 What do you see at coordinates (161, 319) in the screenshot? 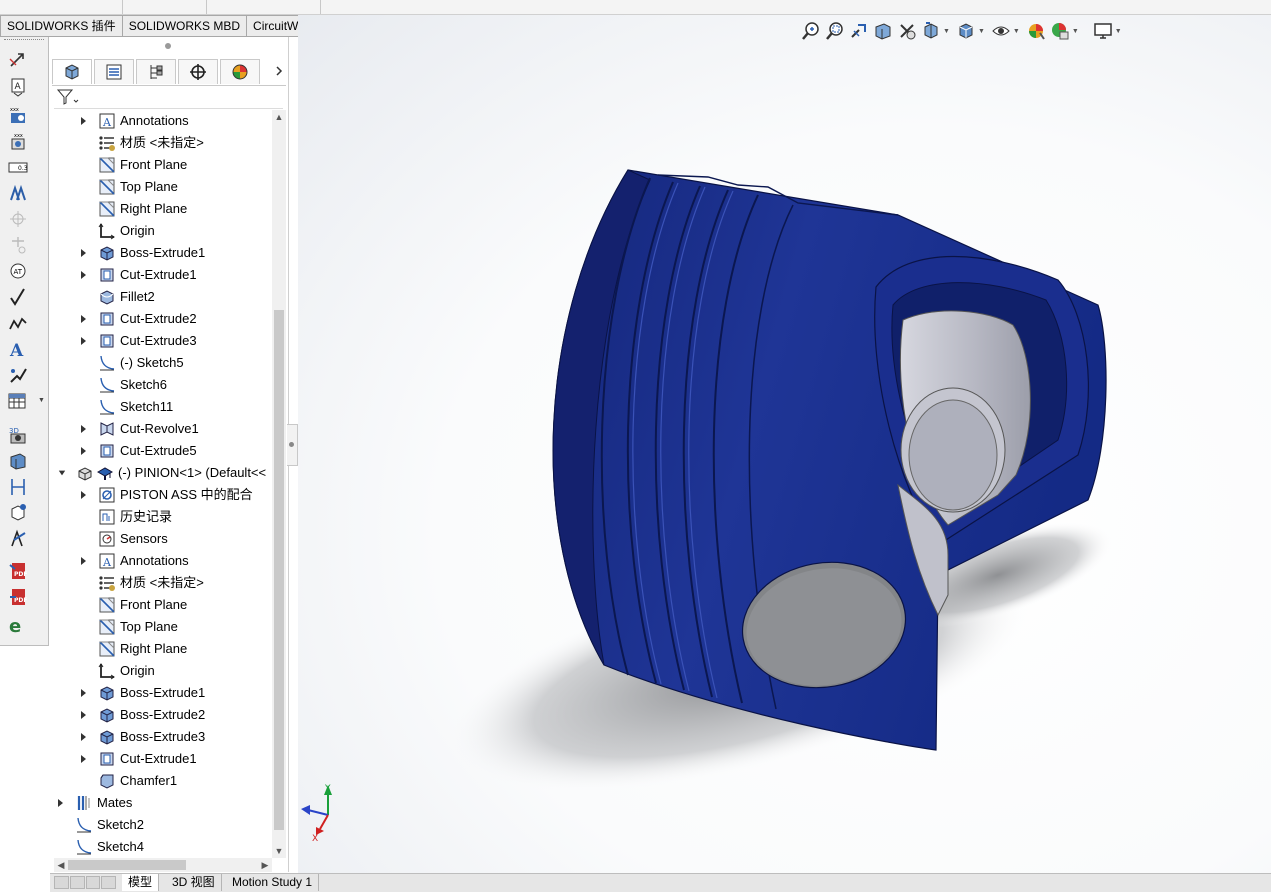
I see `tree-item: Cut-Extrude2` at bounding box center [161, 319].